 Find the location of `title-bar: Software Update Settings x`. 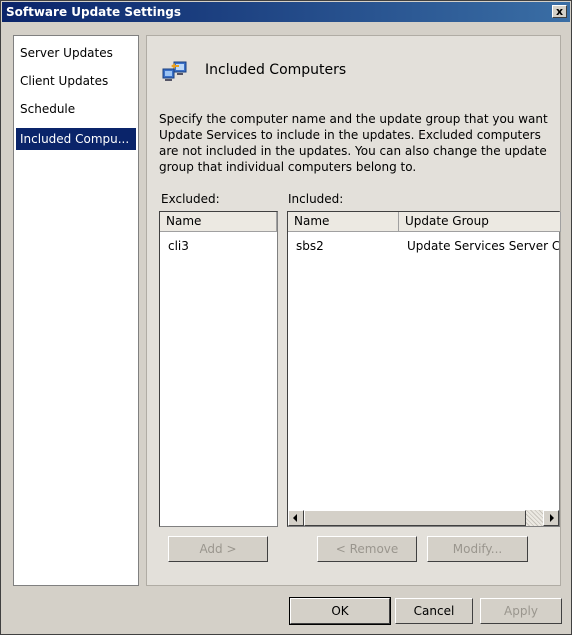

title-bar: Software Update Settings x is located at coordinates (286, 12).